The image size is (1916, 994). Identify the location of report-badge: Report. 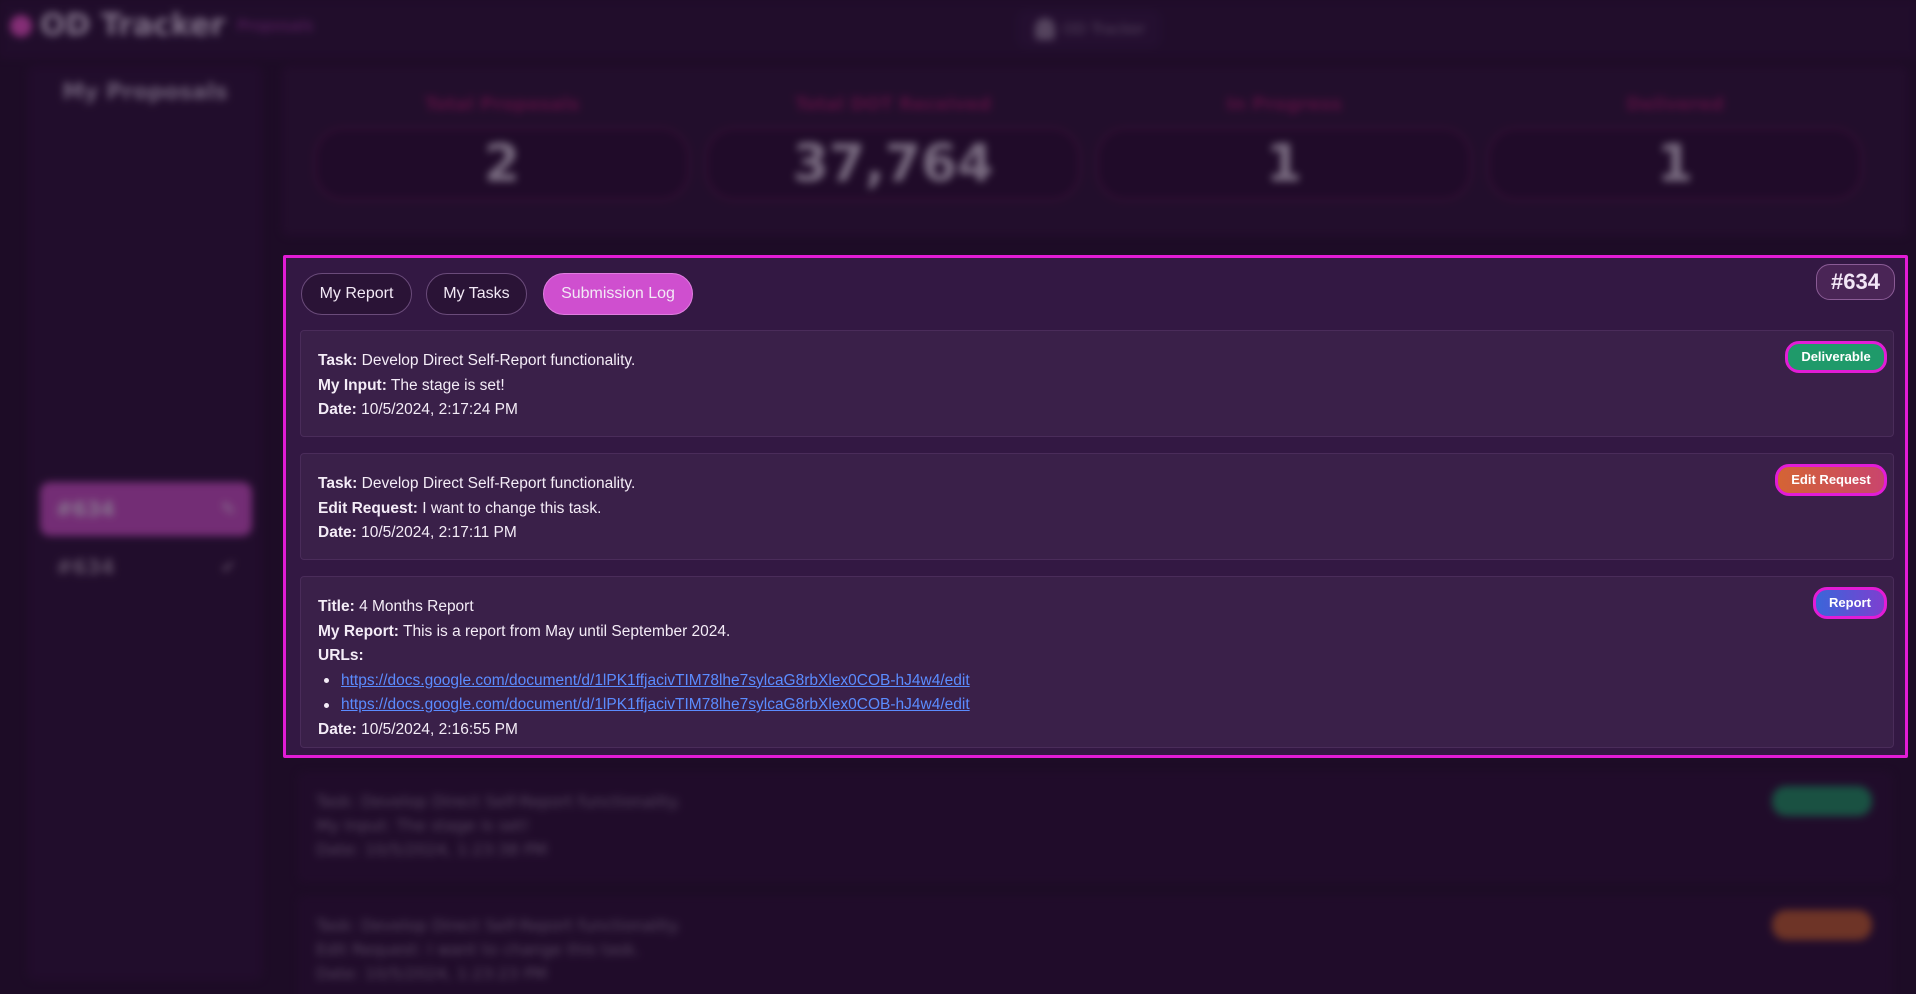
(1850, 603).